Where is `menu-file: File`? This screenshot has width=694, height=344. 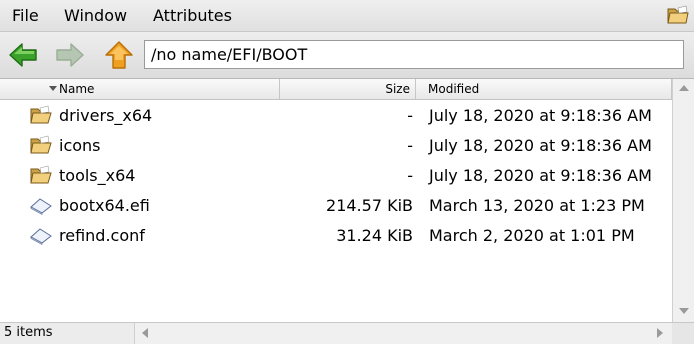
menu-file: File is located at coordinates (25, 16).